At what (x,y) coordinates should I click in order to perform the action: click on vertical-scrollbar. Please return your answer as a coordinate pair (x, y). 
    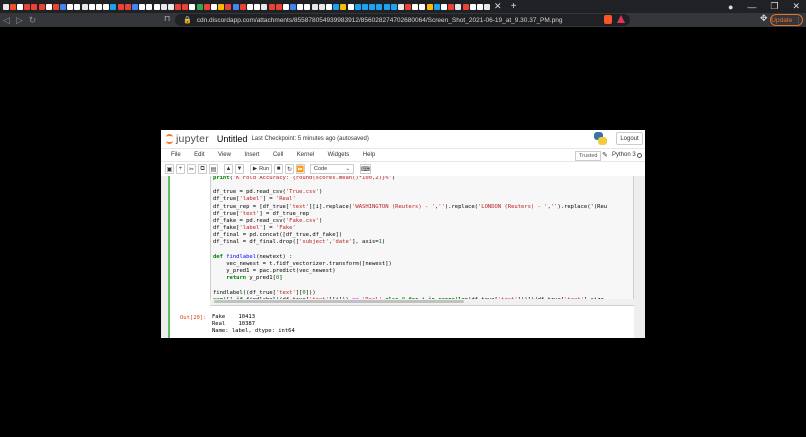
    Looking at the image, I should click on (641, 257).